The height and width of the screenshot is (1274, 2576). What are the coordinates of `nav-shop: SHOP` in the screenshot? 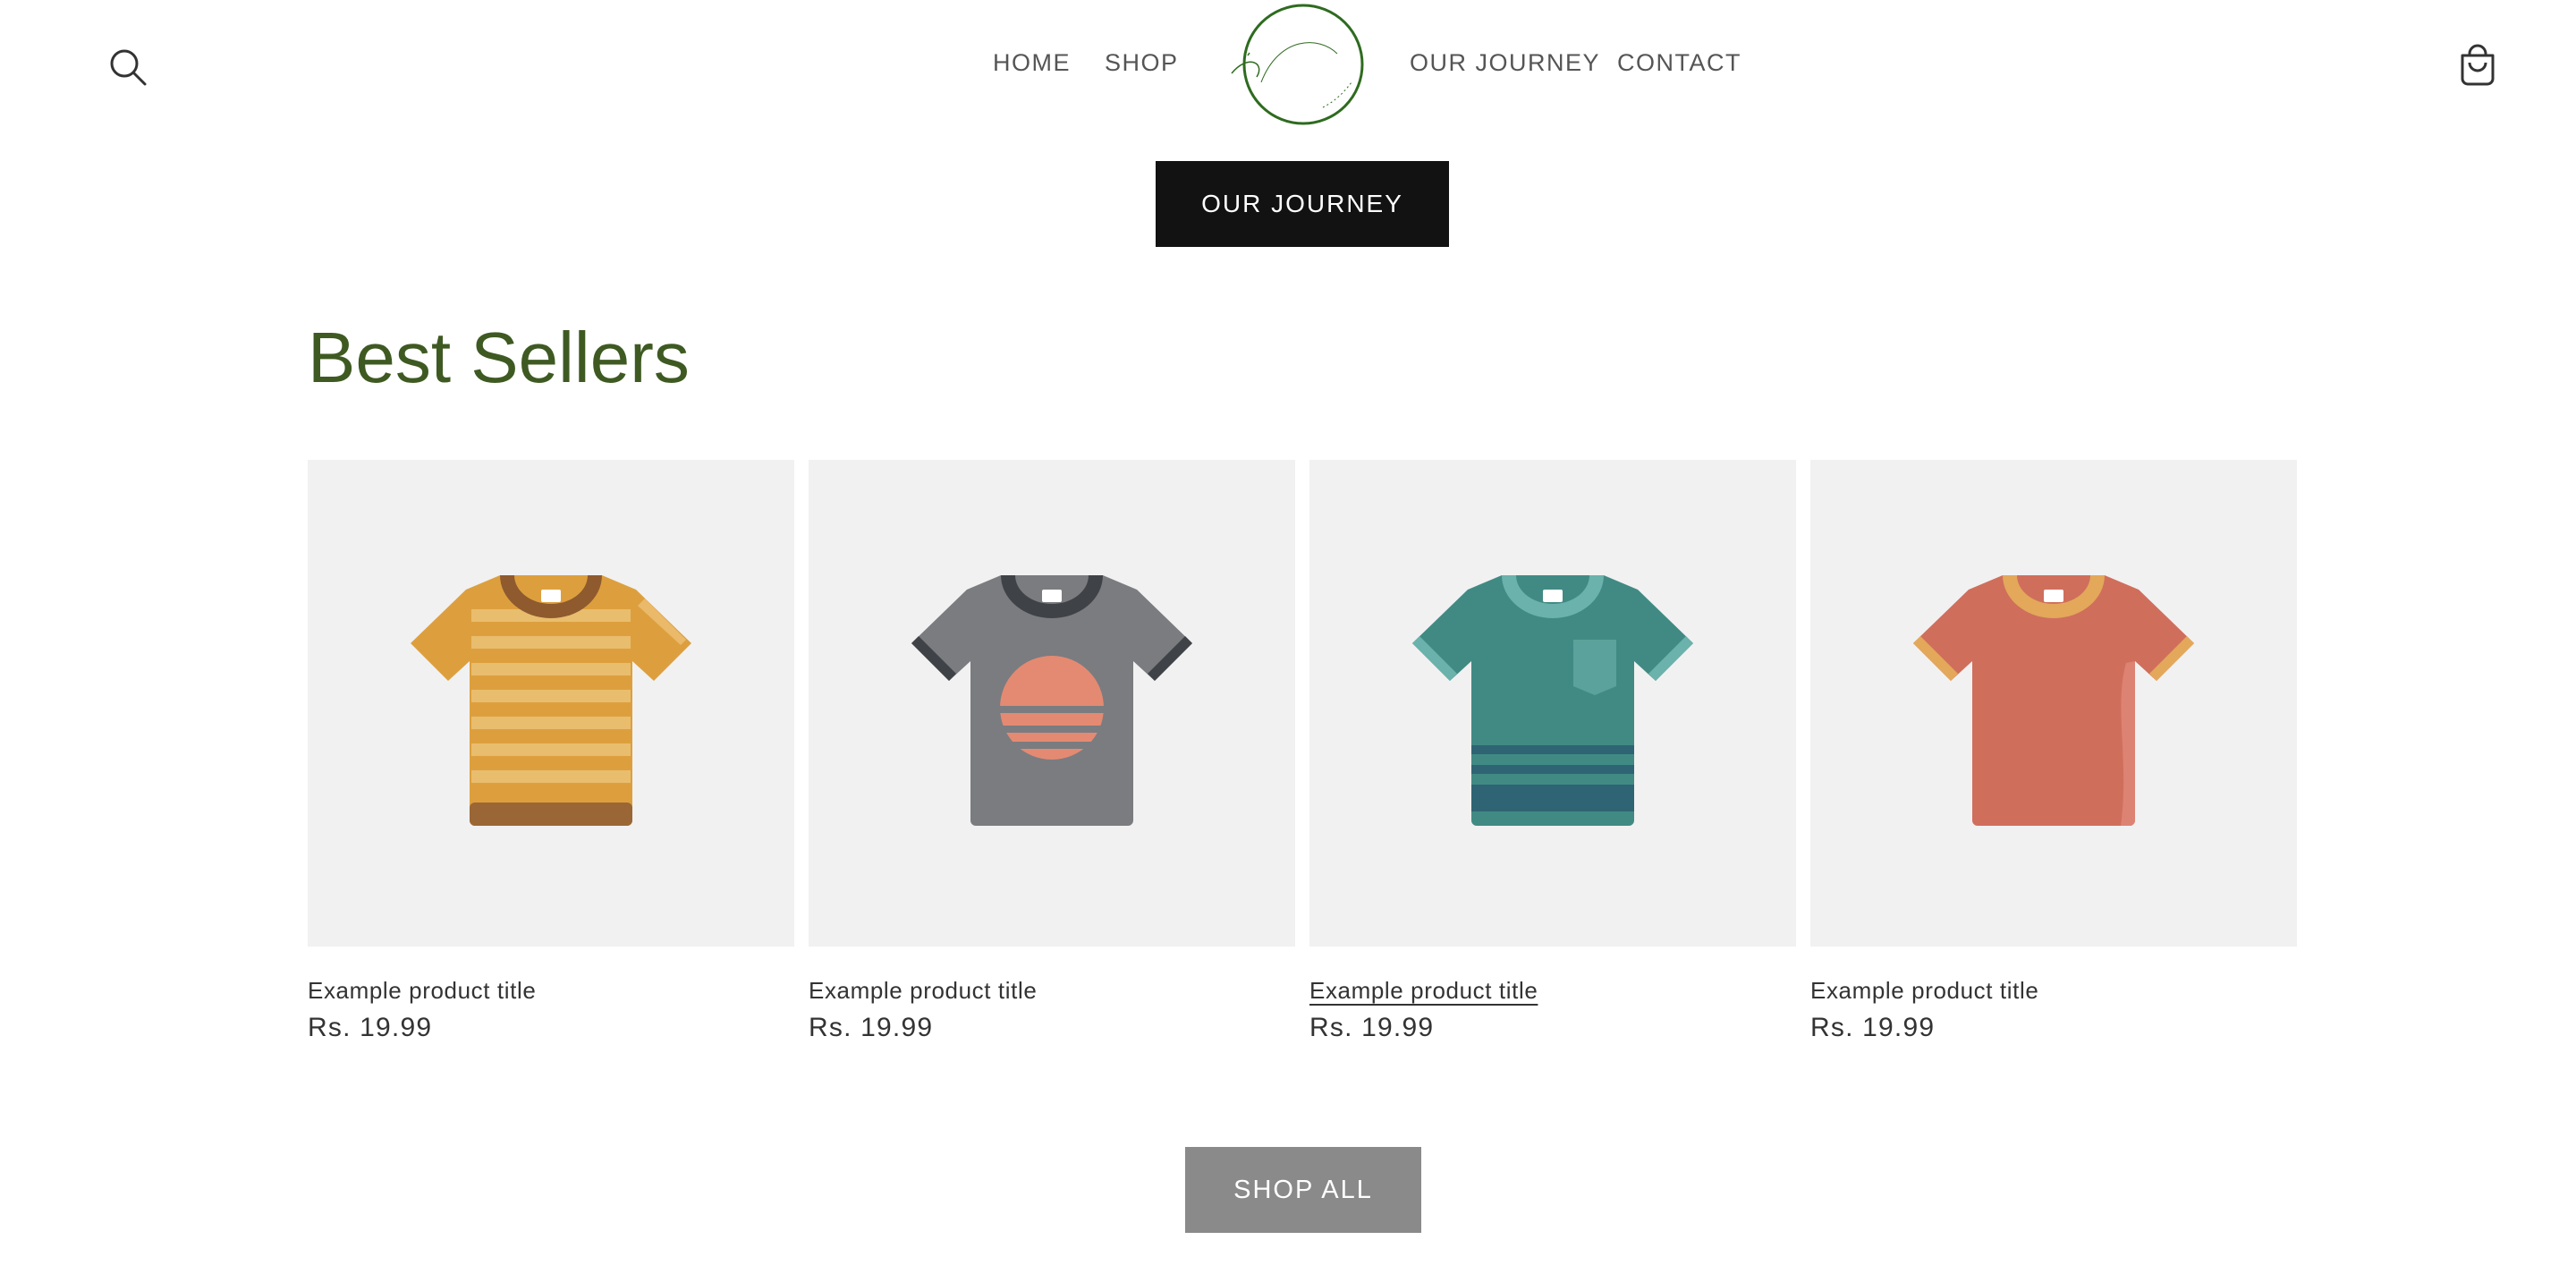 It's located at (1142, 63).